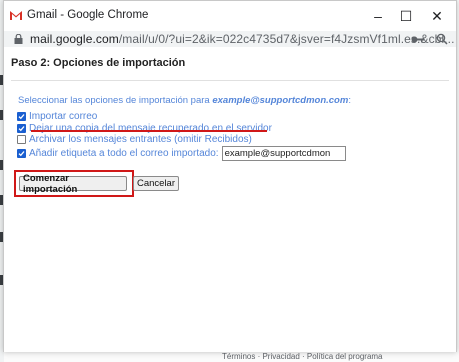  What do you see at coordinates (437, 16) in the screenshot?
I see `close-button: ✕` at bounding box center [437, 16].